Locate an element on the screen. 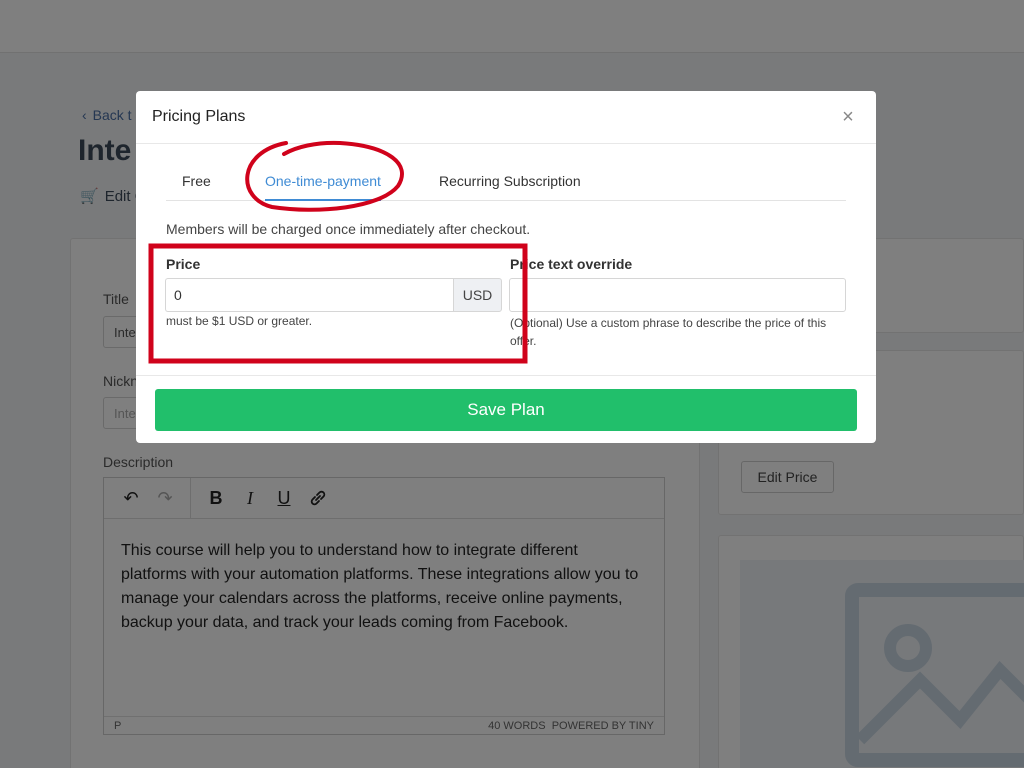 Image resolution: width=1024 pixels, height=768 pixels. price-override-label: Price text override is located at coordinates (571, 264).